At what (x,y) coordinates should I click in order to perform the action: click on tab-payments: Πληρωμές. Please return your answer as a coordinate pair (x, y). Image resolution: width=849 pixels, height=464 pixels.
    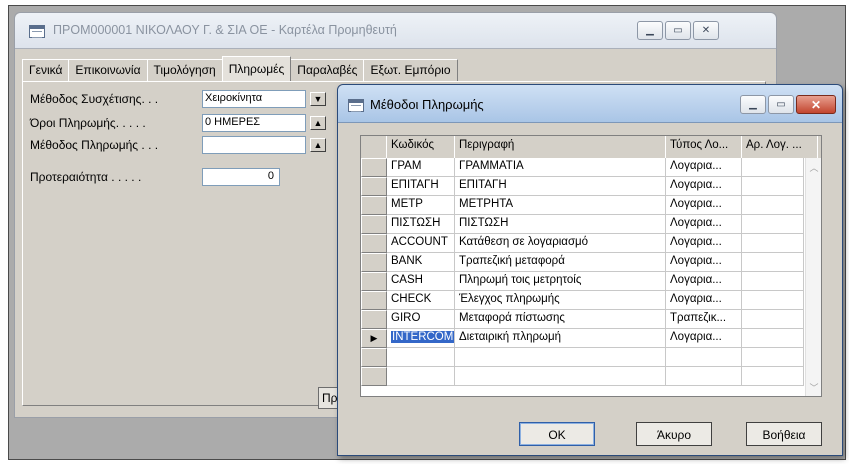
    Looking at the image, I should click on (256, 68).